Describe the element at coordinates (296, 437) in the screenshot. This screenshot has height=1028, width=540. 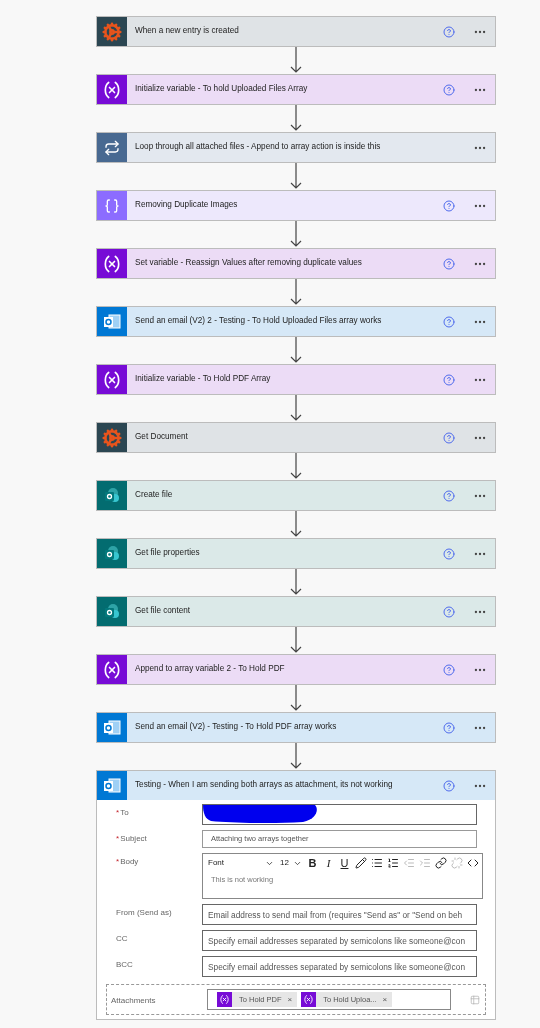
I see `step-header: Get Document` at that location.